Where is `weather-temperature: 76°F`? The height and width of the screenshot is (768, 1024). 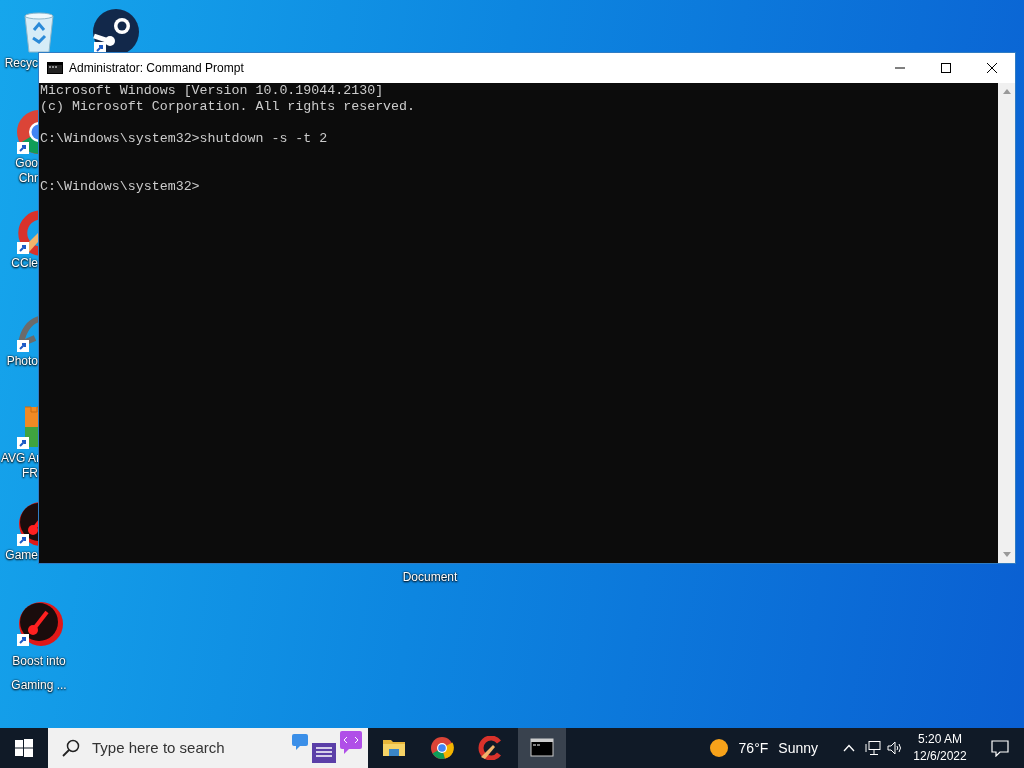 weather-temperature: 76°F is located at coordinates (753, 748).